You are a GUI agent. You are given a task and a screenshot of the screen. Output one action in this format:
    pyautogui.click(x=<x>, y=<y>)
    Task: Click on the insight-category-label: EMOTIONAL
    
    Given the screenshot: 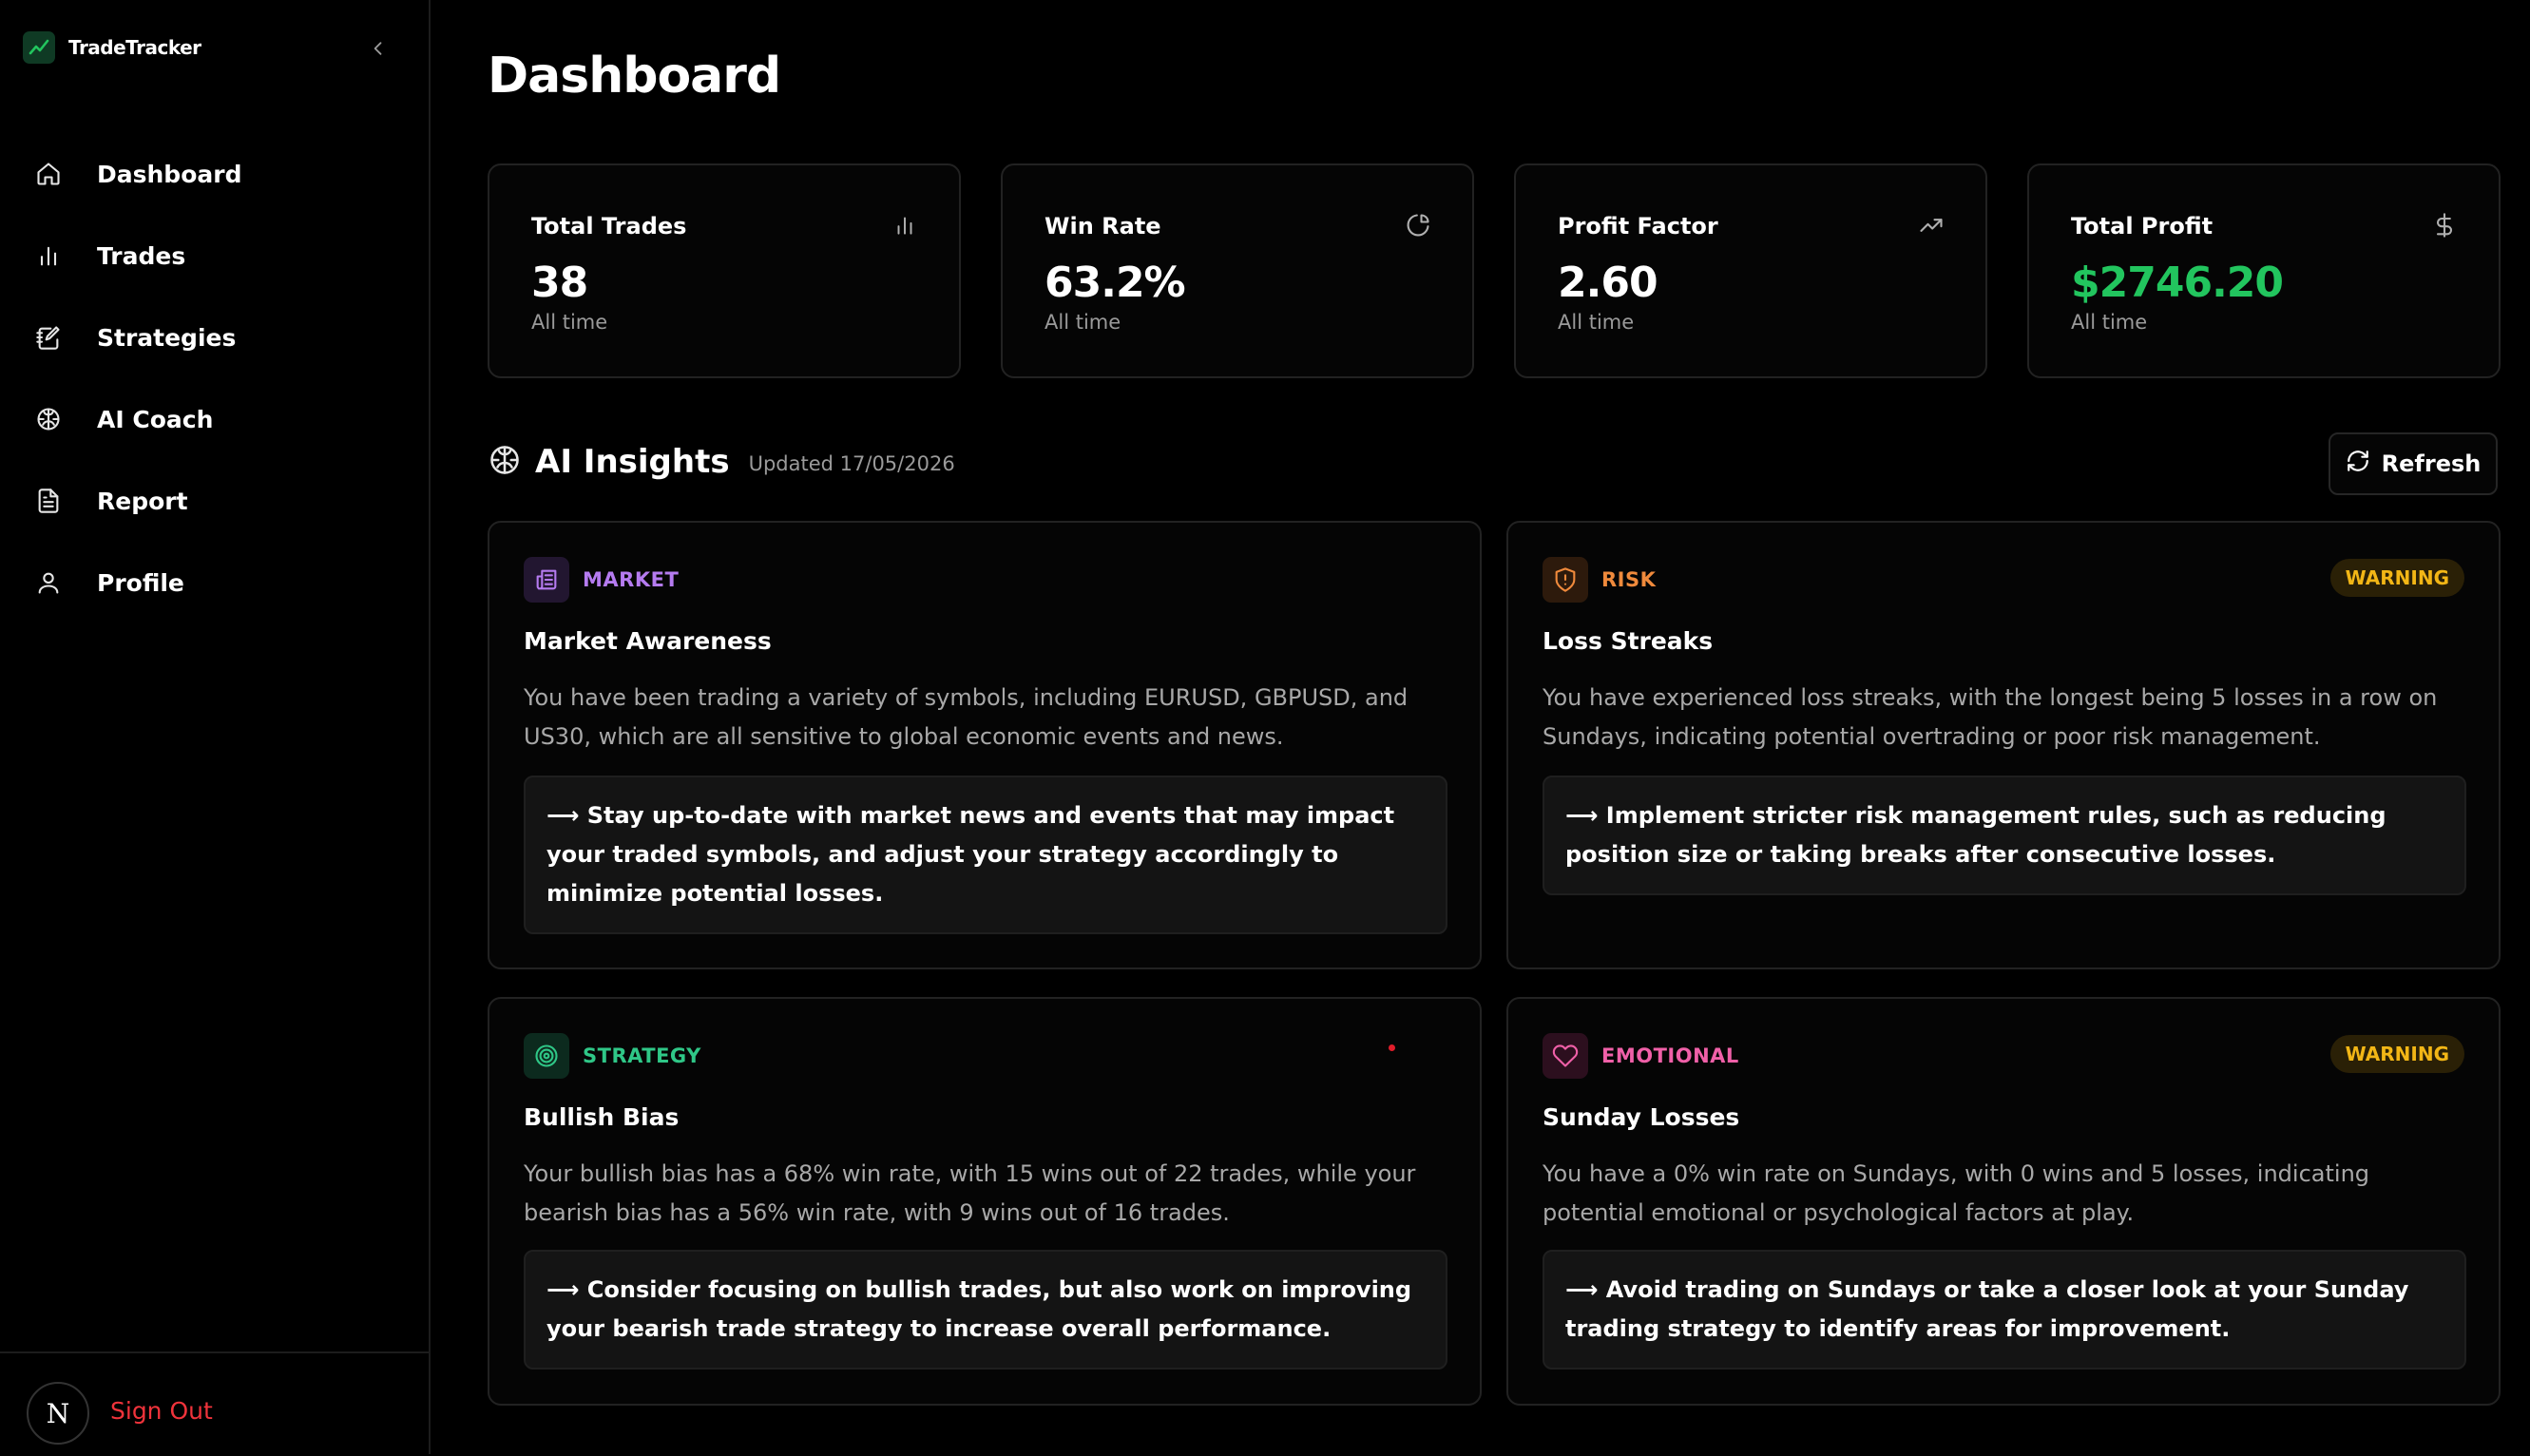 What is the action you would take?
    pyautogui.click(x=1670, y=1055)
    